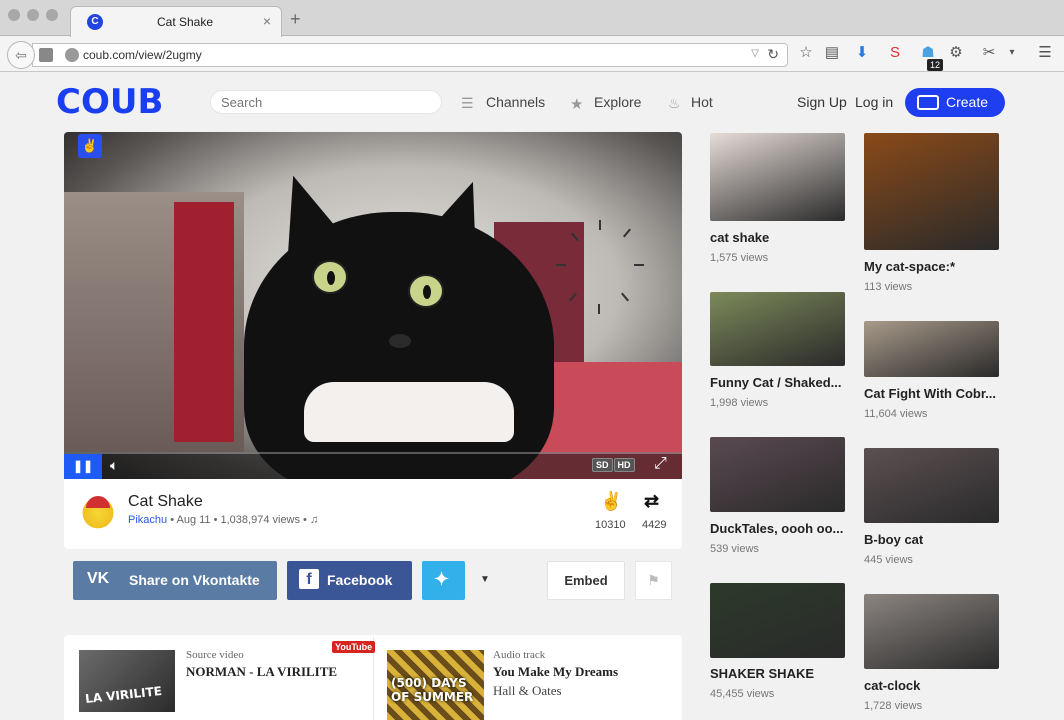 The width and height of the screenshot is (1064, 720). I want to click on reload-icon: ↻, so click(773, 54).